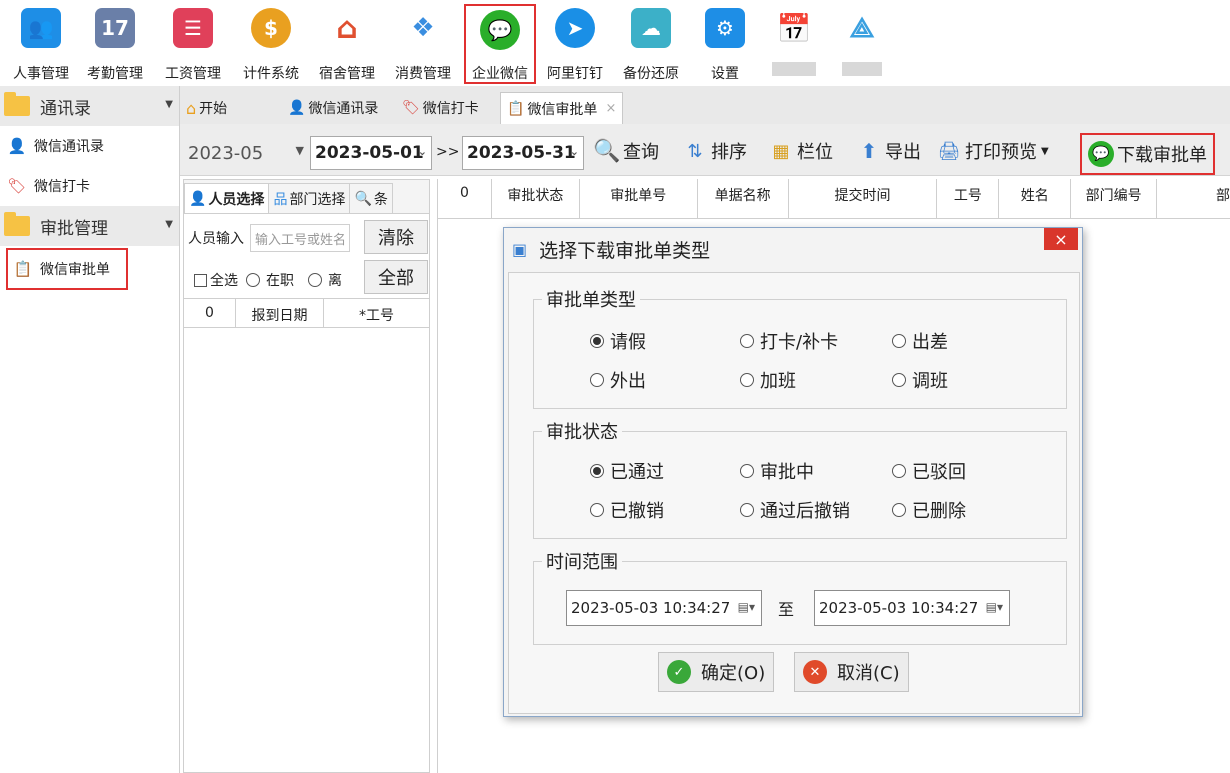 The image size is (1230, 773). What do you see at coordinates (89, 226) in the screenshot?
I see `nav-group-approval: 审批管理 ▼` at bounding box center [89, 226].